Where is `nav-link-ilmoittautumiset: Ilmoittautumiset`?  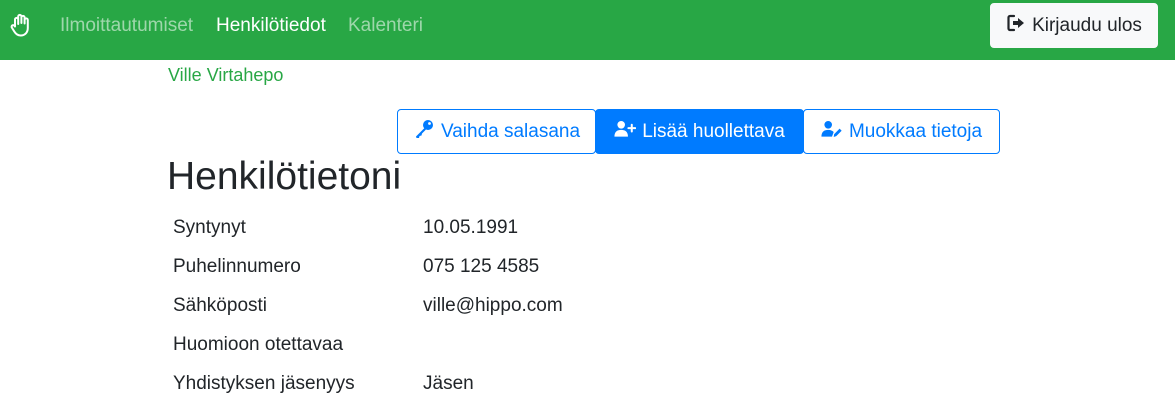 nav-link-ilmoittautumiset: Ilmoittautumiset is located at coordinates (126, 26).